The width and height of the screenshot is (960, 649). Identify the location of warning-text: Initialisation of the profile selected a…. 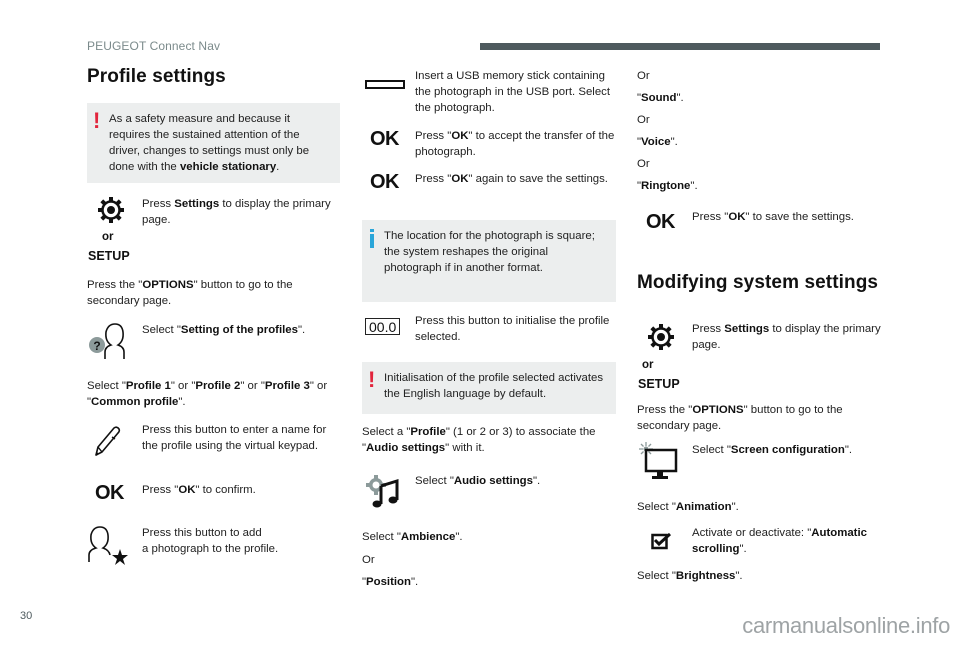
(494, 386).